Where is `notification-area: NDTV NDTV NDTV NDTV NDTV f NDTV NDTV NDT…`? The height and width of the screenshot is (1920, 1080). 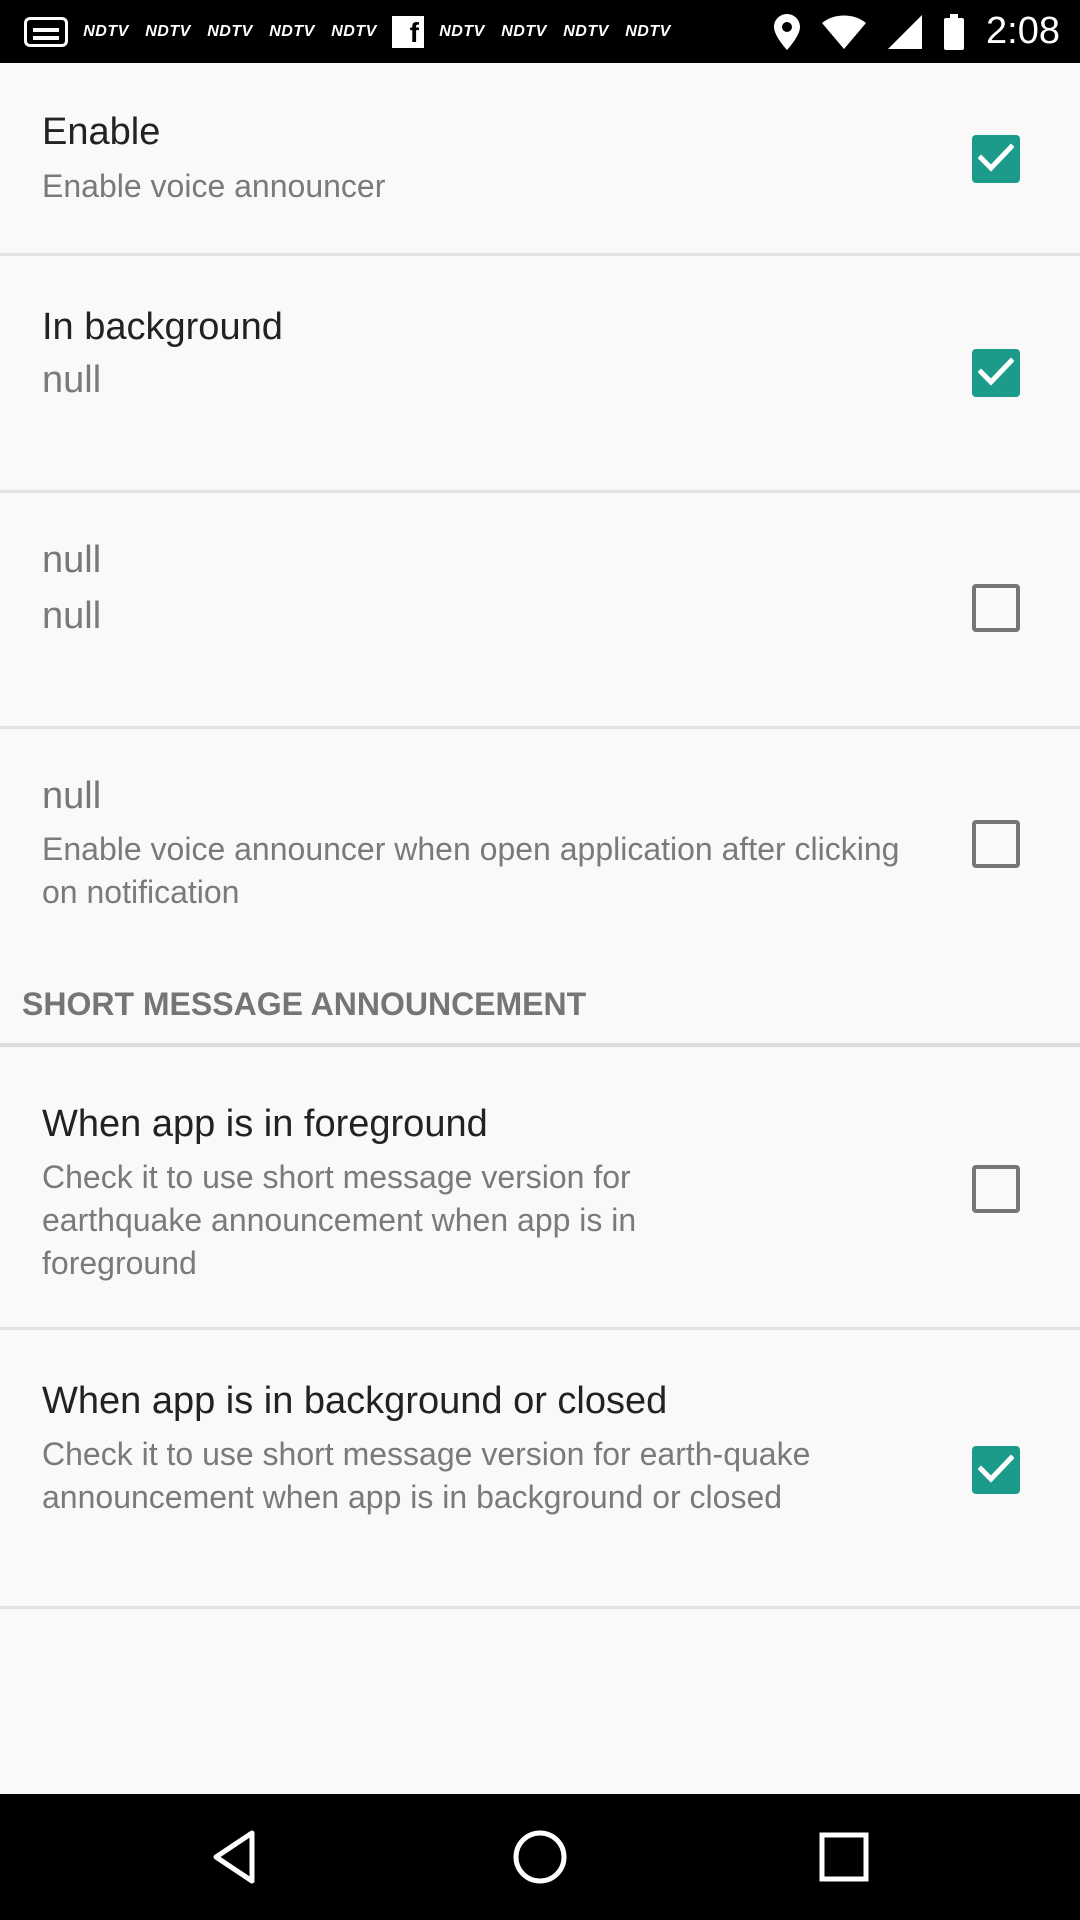
notification-area: NDTV NDTV NDTV NDTV NDTV f NDTV NDTV NDT… is located at coordinates (348, 31).